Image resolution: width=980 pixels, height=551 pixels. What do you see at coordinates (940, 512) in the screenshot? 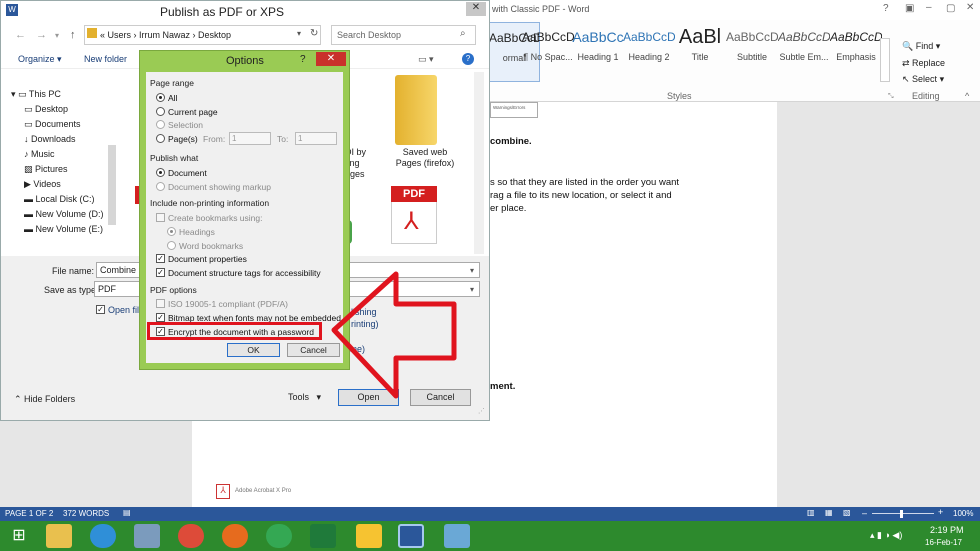
I see `zoom-in-icon: +` at bounding box center [940, 512].